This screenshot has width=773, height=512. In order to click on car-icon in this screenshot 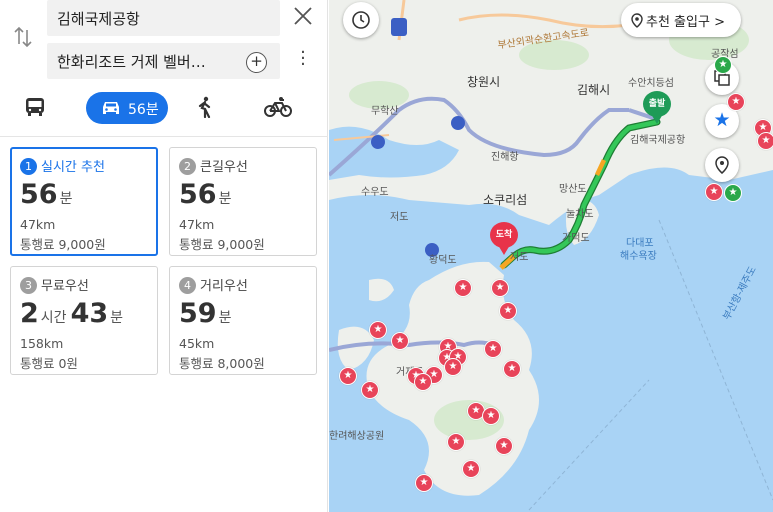, I will do `click(111, 110)`.